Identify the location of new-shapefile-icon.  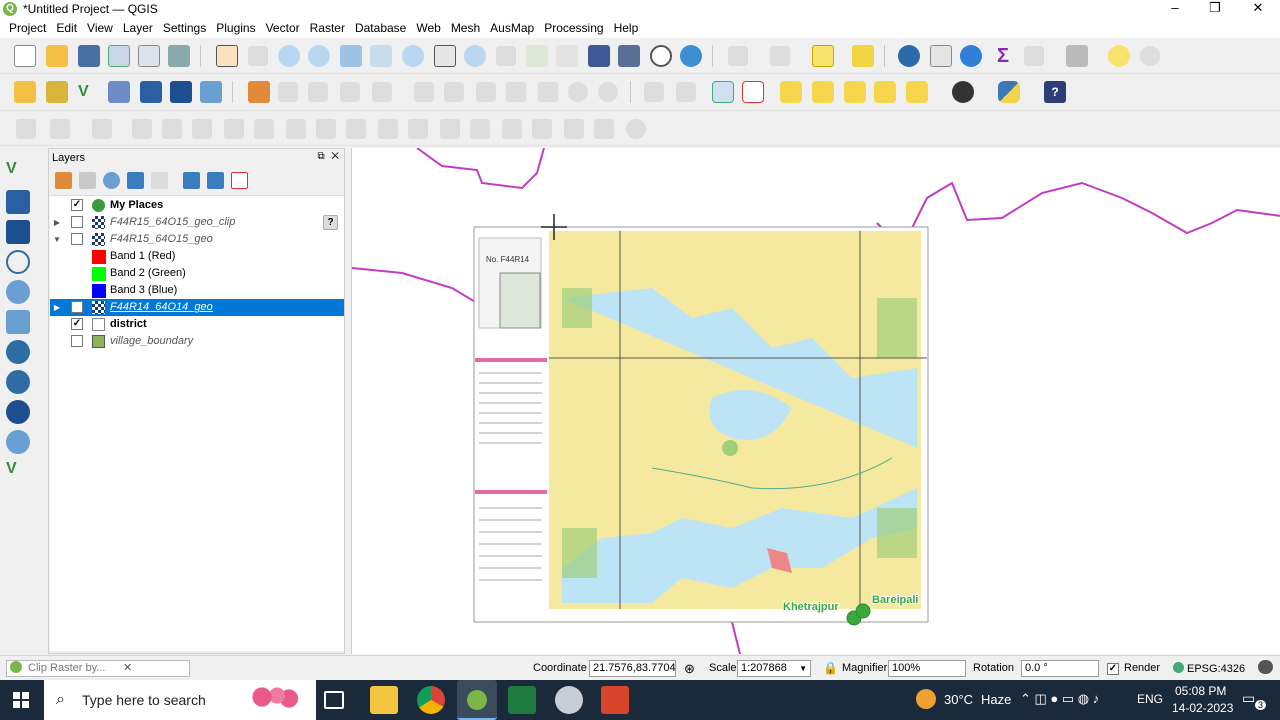
(119, 92).